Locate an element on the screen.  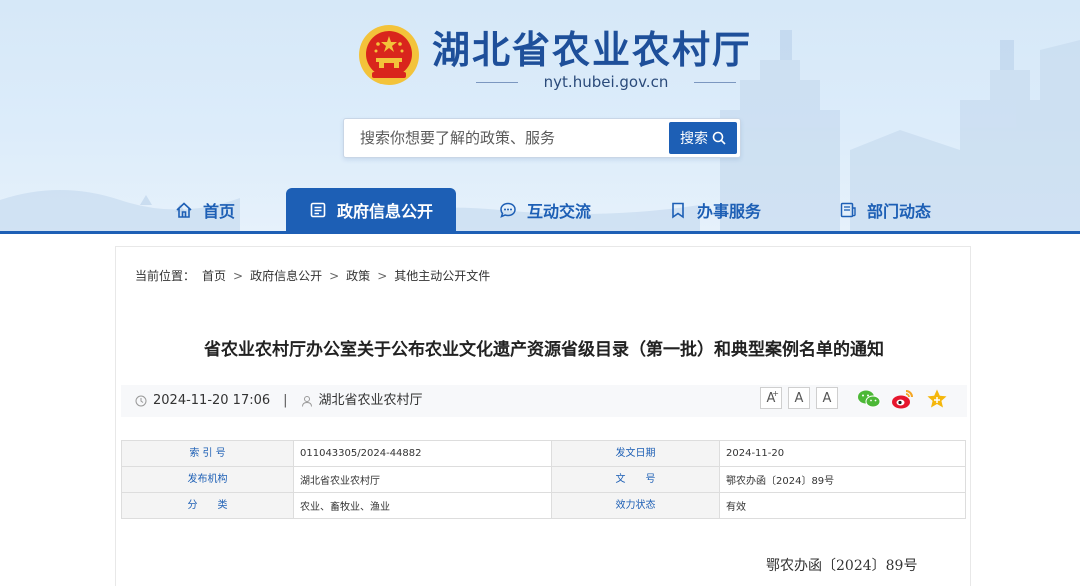
document-list-icon is located at coordinates (318, 210).